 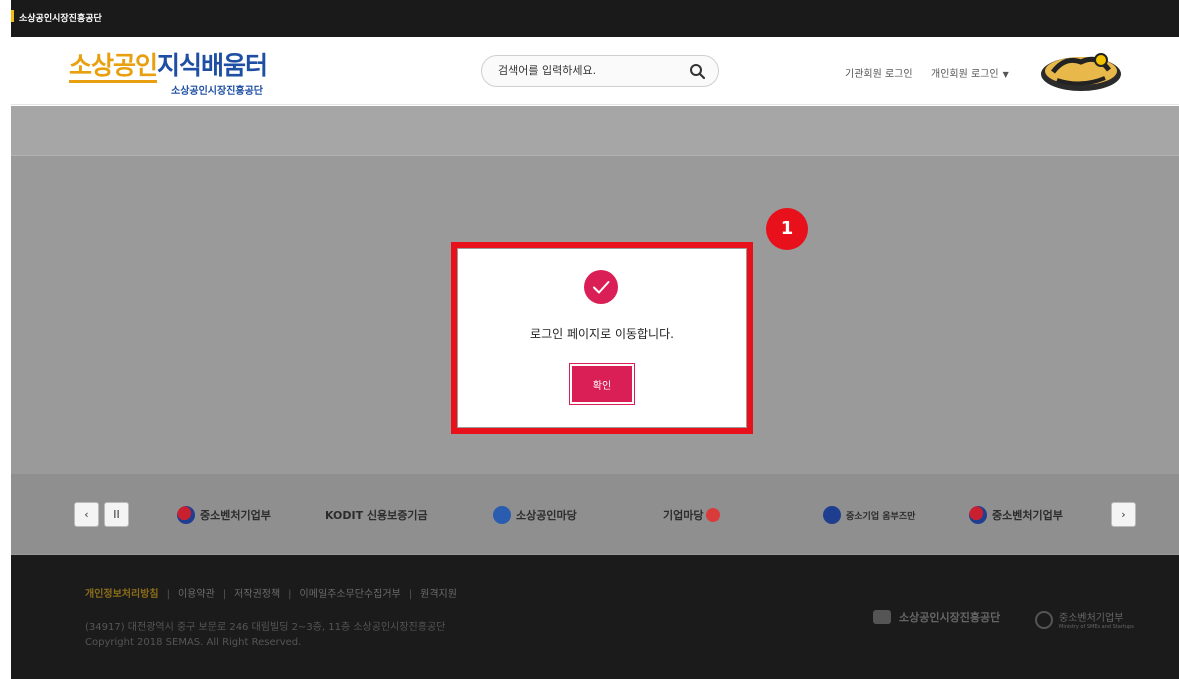 I want to click on footer-links: 개인정보처리방침 | 이용약관 | 저작권정책 | 이메일주소무단수집거부 | 원격지원, so click(x=271, y=592).